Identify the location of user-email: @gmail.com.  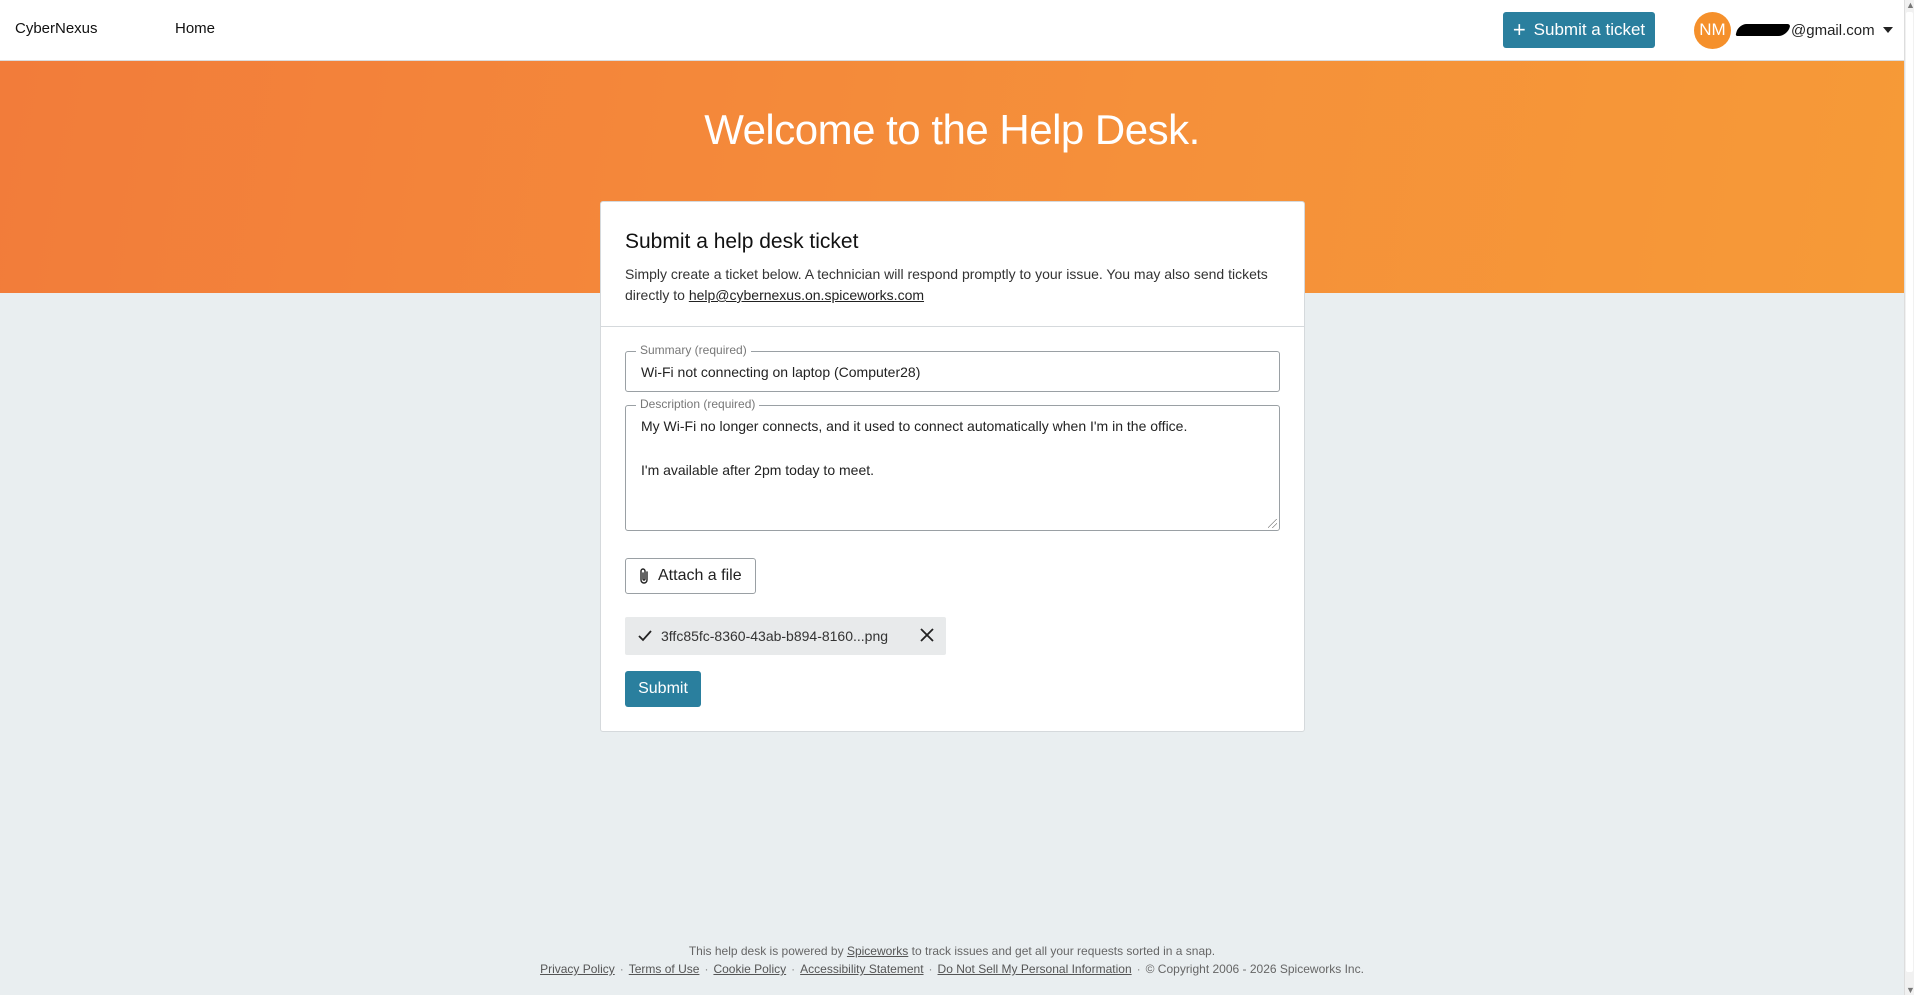
(1833, 30).